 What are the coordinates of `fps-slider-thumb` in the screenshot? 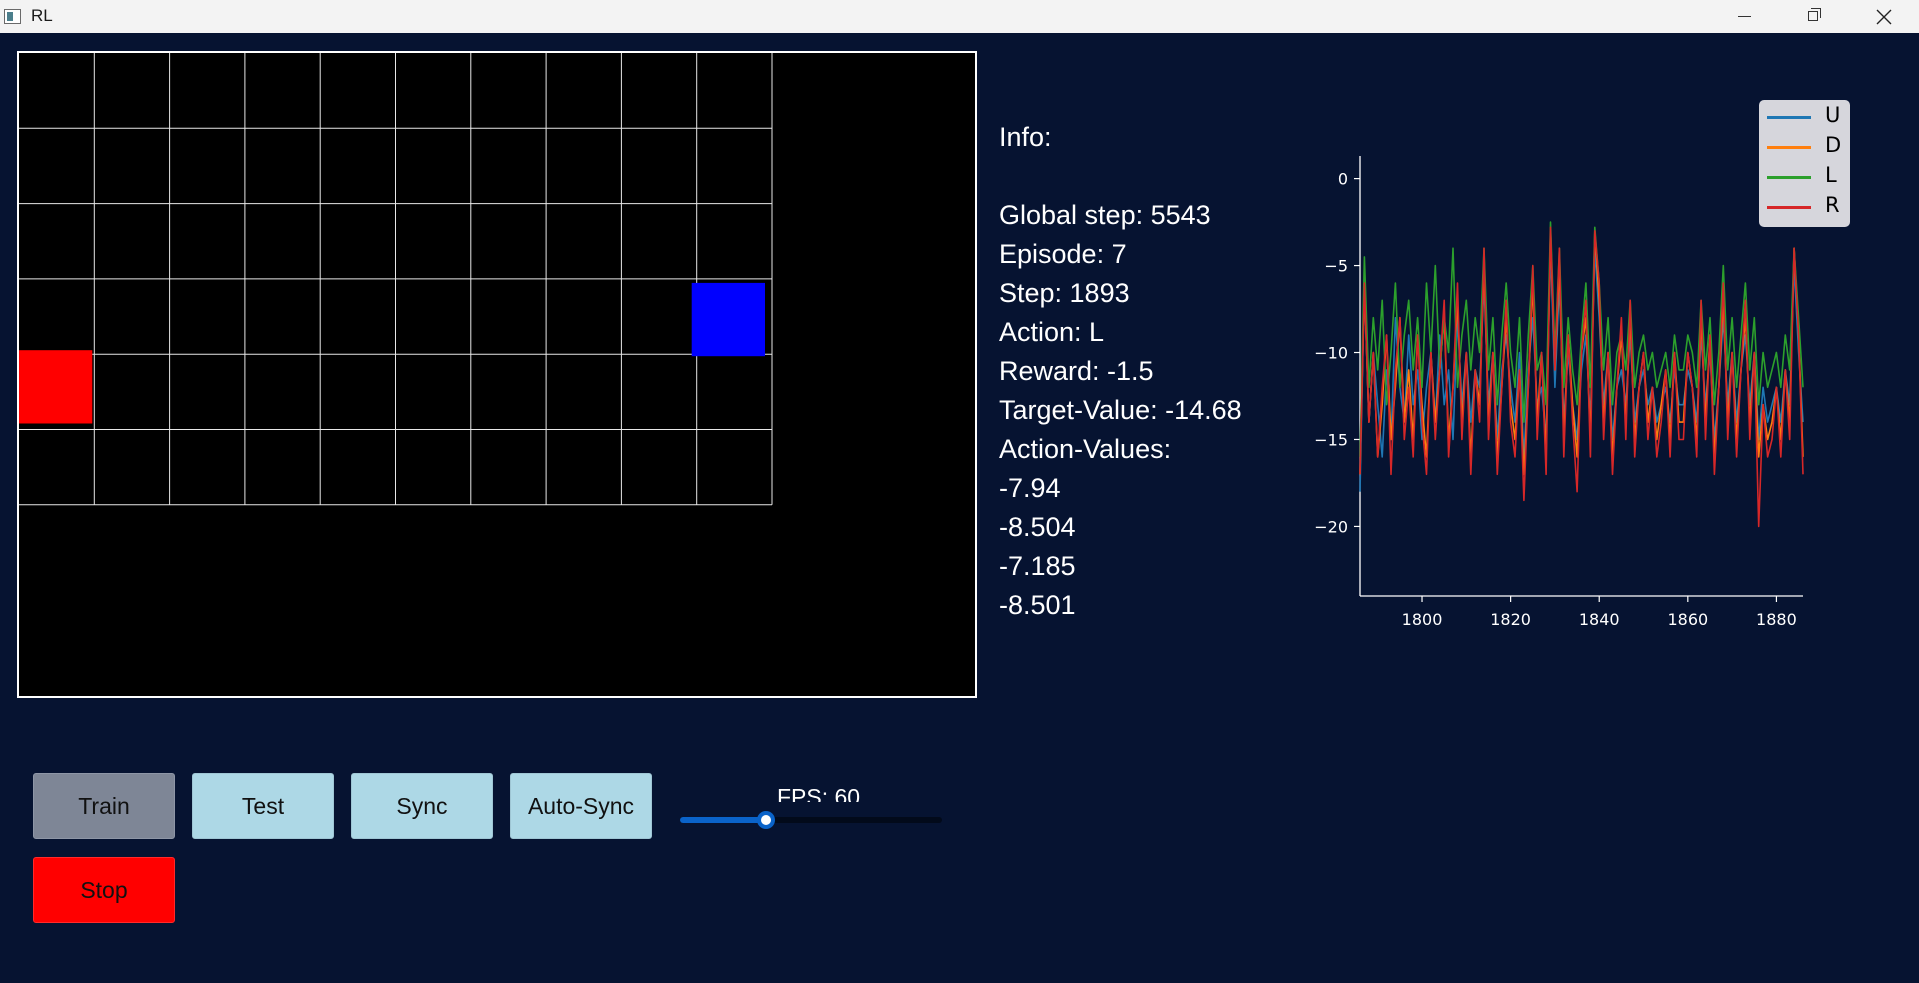 It's located at (766, 820).